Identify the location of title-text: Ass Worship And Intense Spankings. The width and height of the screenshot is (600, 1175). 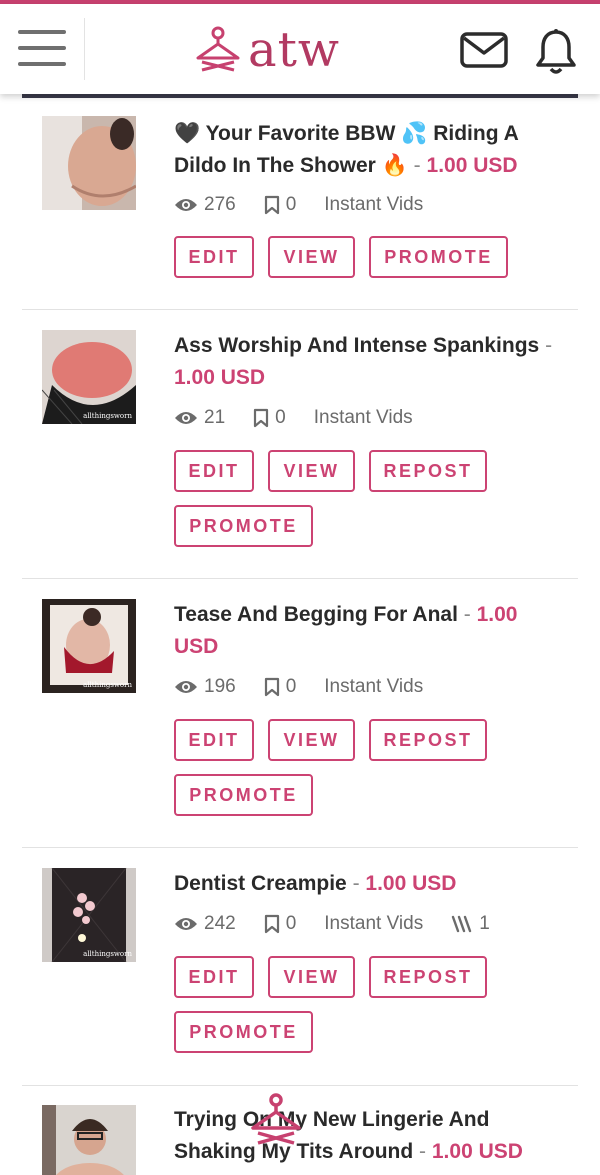
(357, 345).